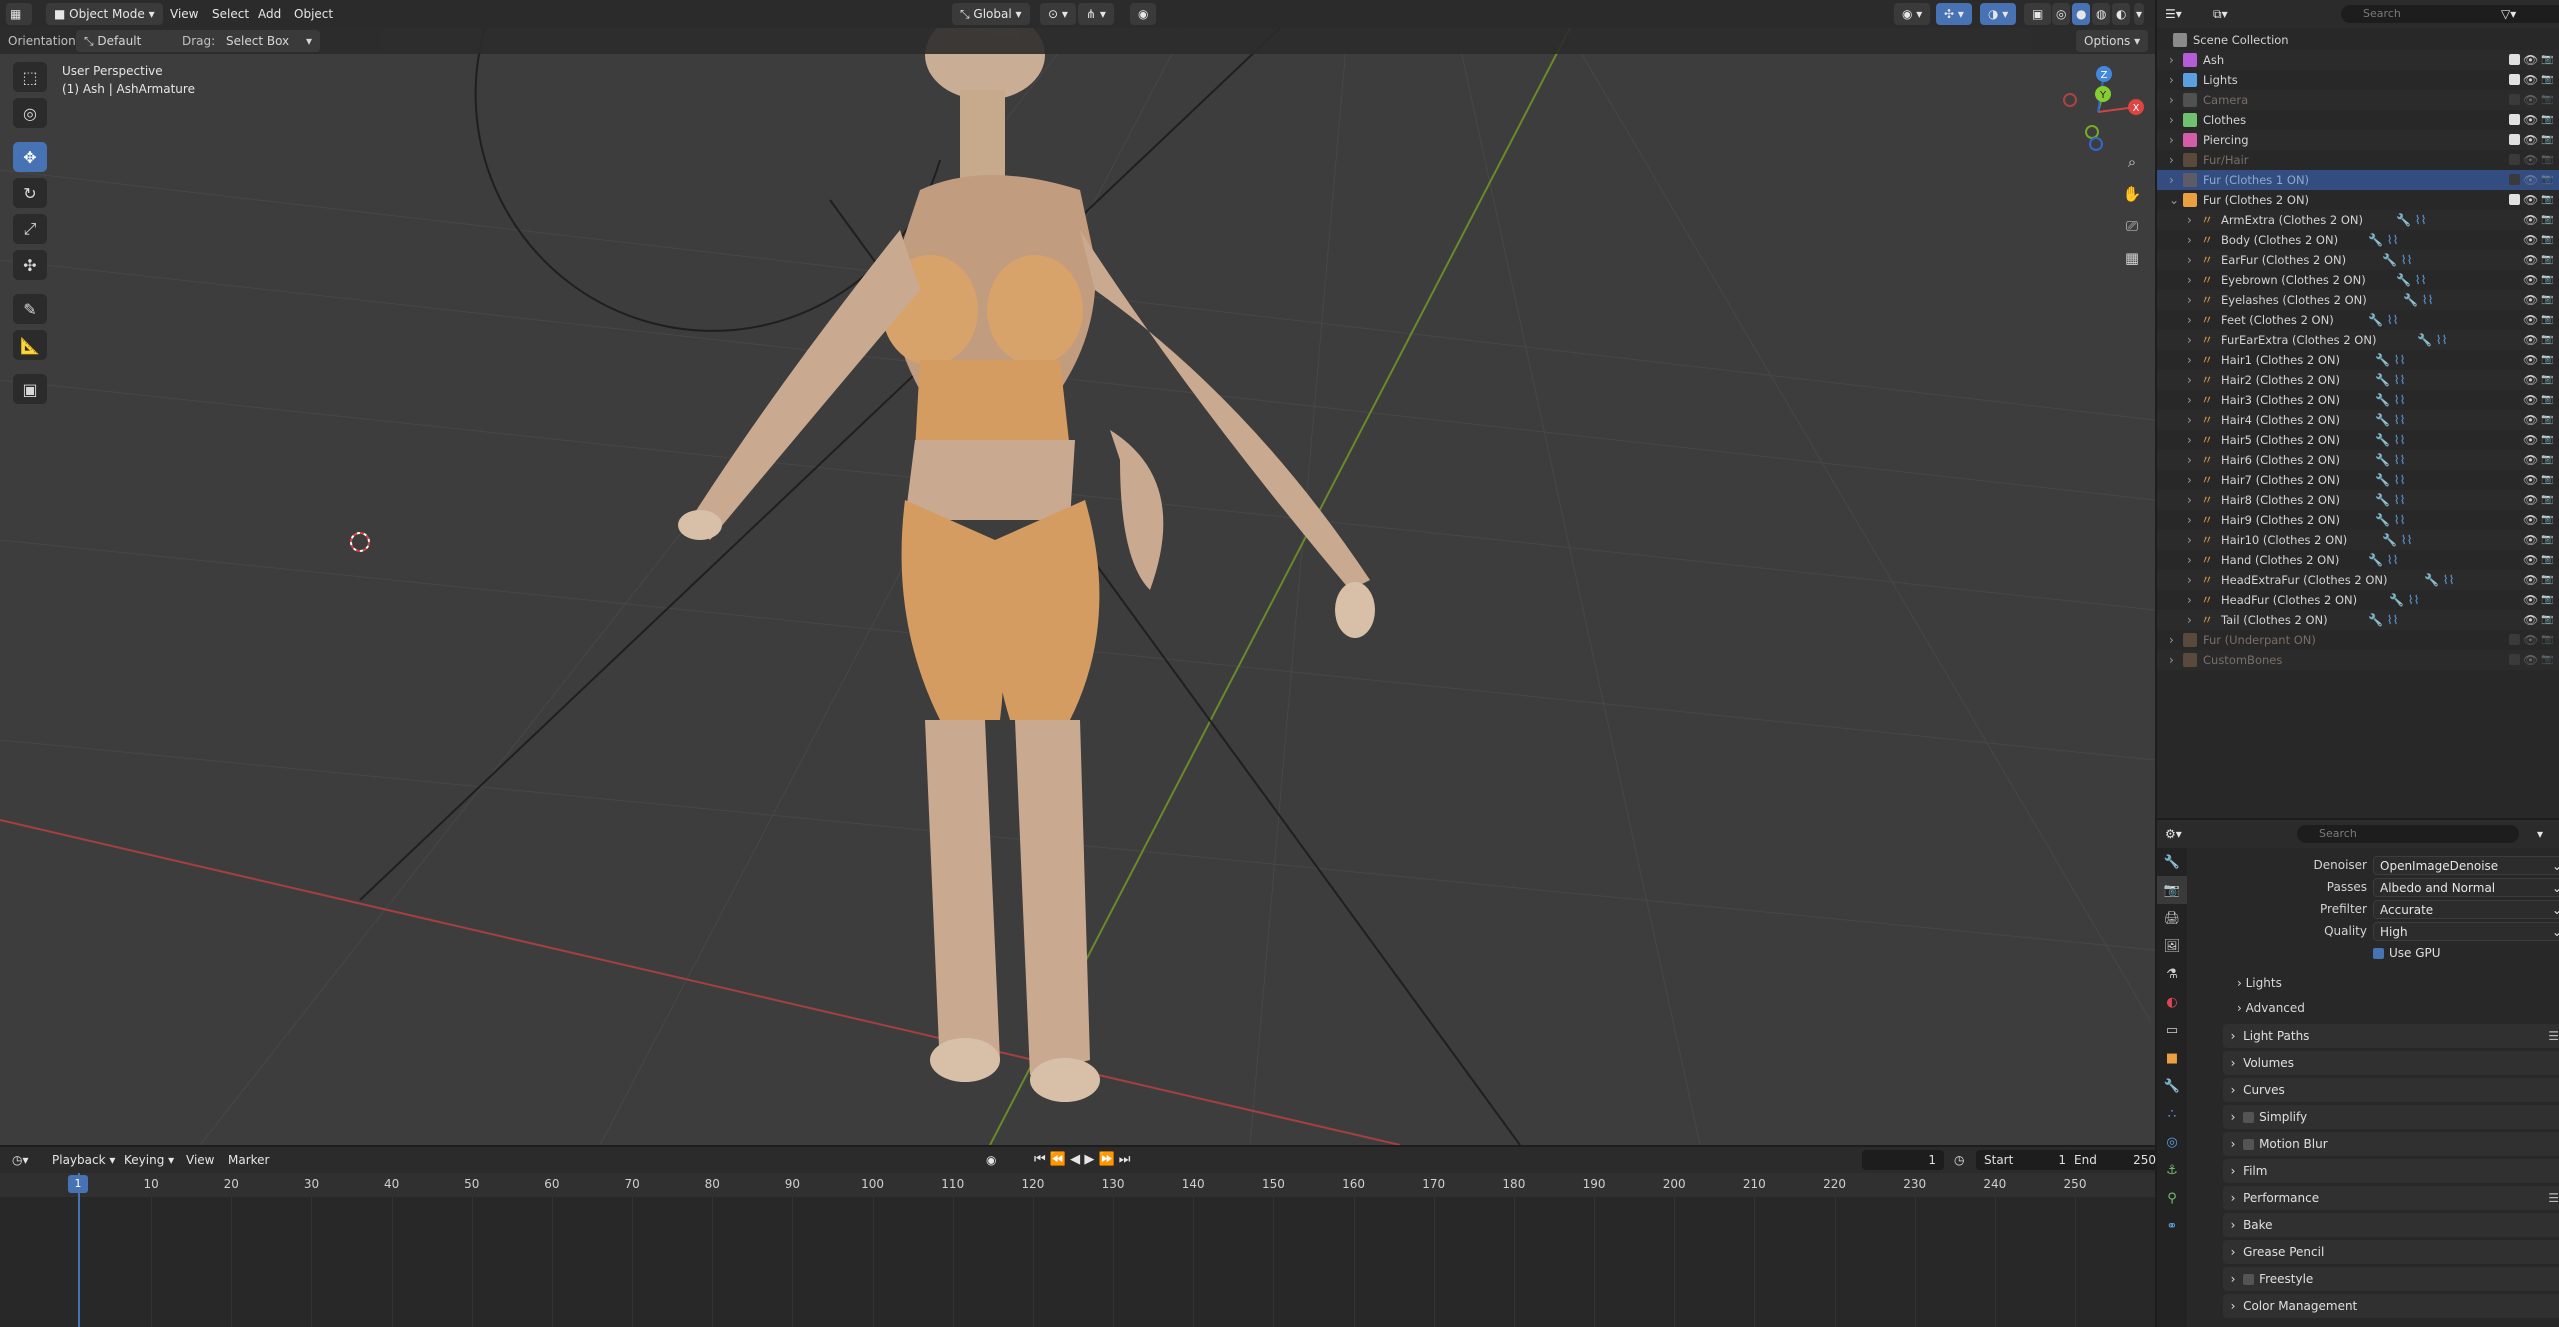 Image resolution: width=2559 pixels, height=1327 pixels. Describe the element at coordinates (2391, 1036) in the screenshot. I see `panel-header: › Light Paths☰⠿` at that location.